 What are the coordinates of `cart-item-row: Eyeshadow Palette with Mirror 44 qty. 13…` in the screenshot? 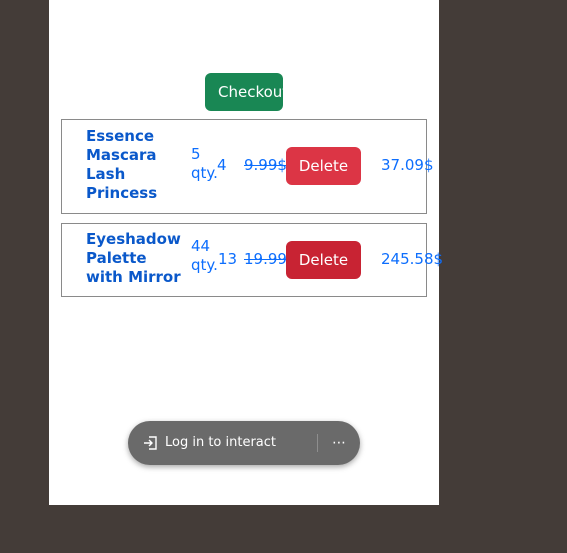 It's located at (252, 260).